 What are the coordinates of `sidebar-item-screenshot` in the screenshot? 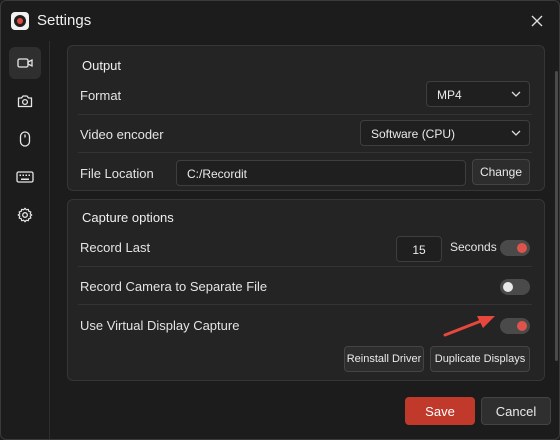 It's located at (25, 101).